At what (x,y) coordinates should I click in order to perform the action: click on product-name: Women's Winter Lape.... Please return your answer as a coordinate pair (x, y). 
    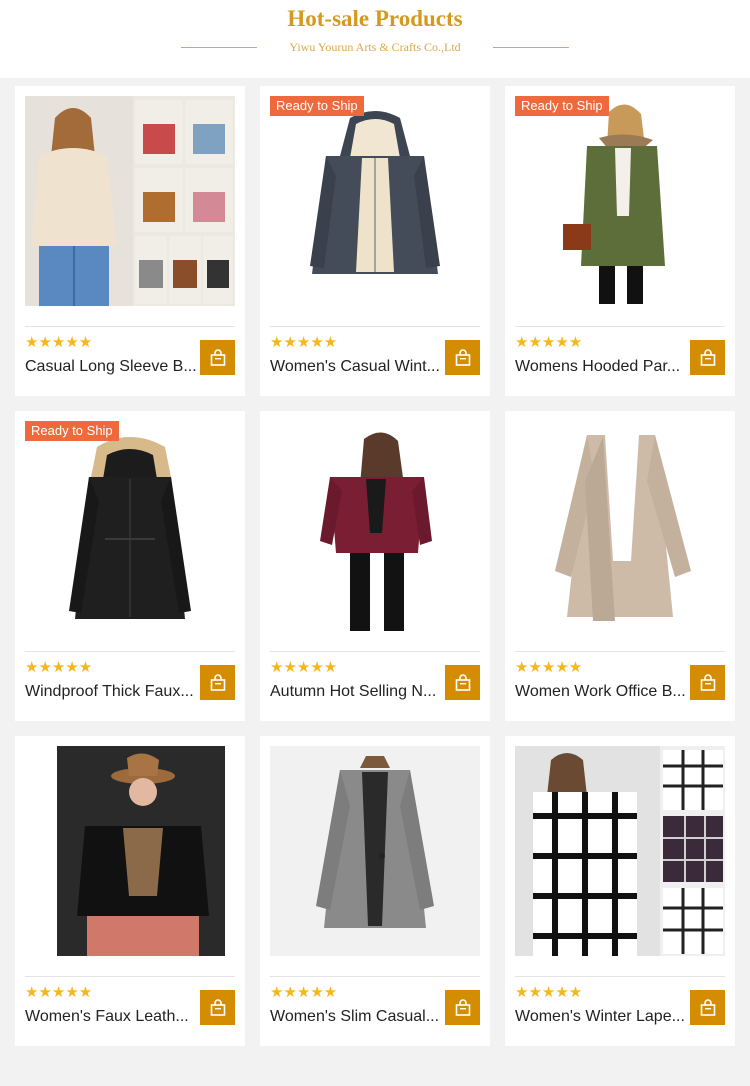
    Looking at the image, I should click on (602, 1017).